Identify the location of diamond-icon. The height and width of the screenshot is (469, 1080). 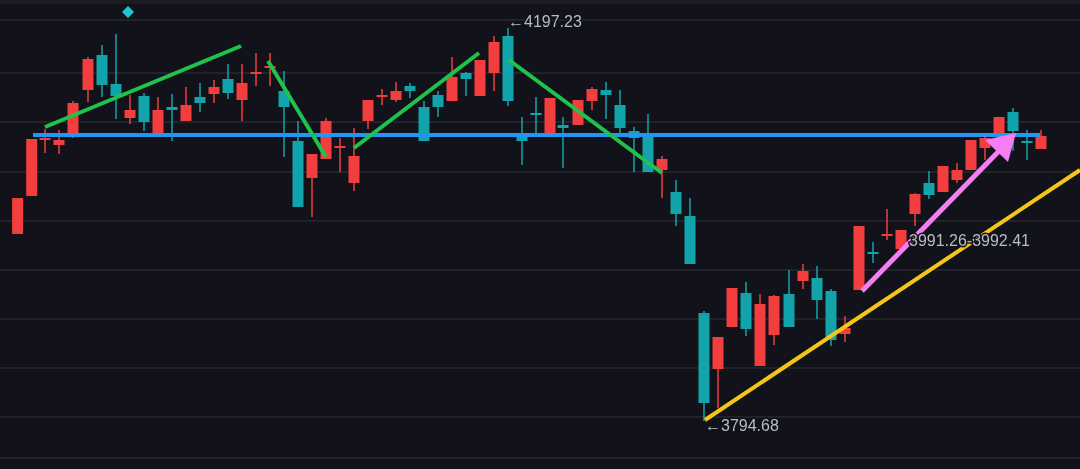
(128, 12).